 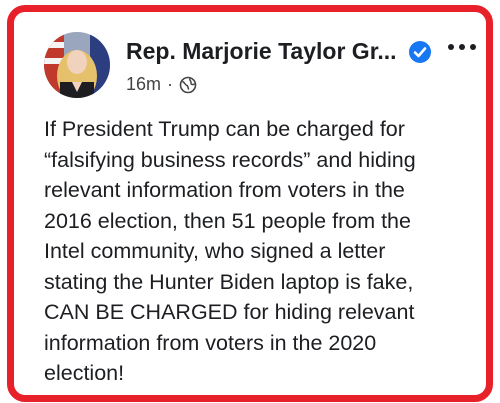 I want to click on post-text-line: CAN BE CHARGED for hiding relevant, so click(x=229, y=312).